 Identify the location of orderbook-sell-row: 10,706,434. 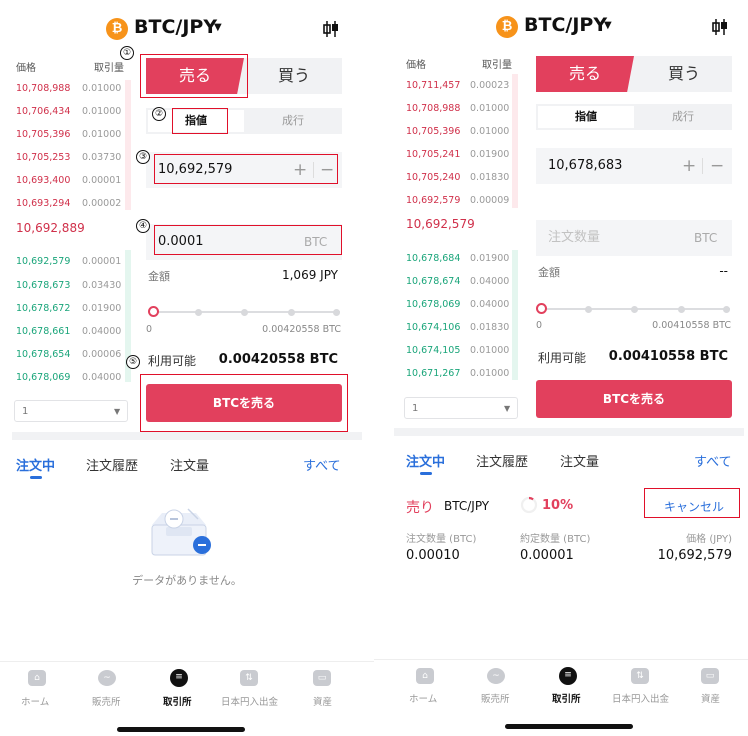
(43, 111).